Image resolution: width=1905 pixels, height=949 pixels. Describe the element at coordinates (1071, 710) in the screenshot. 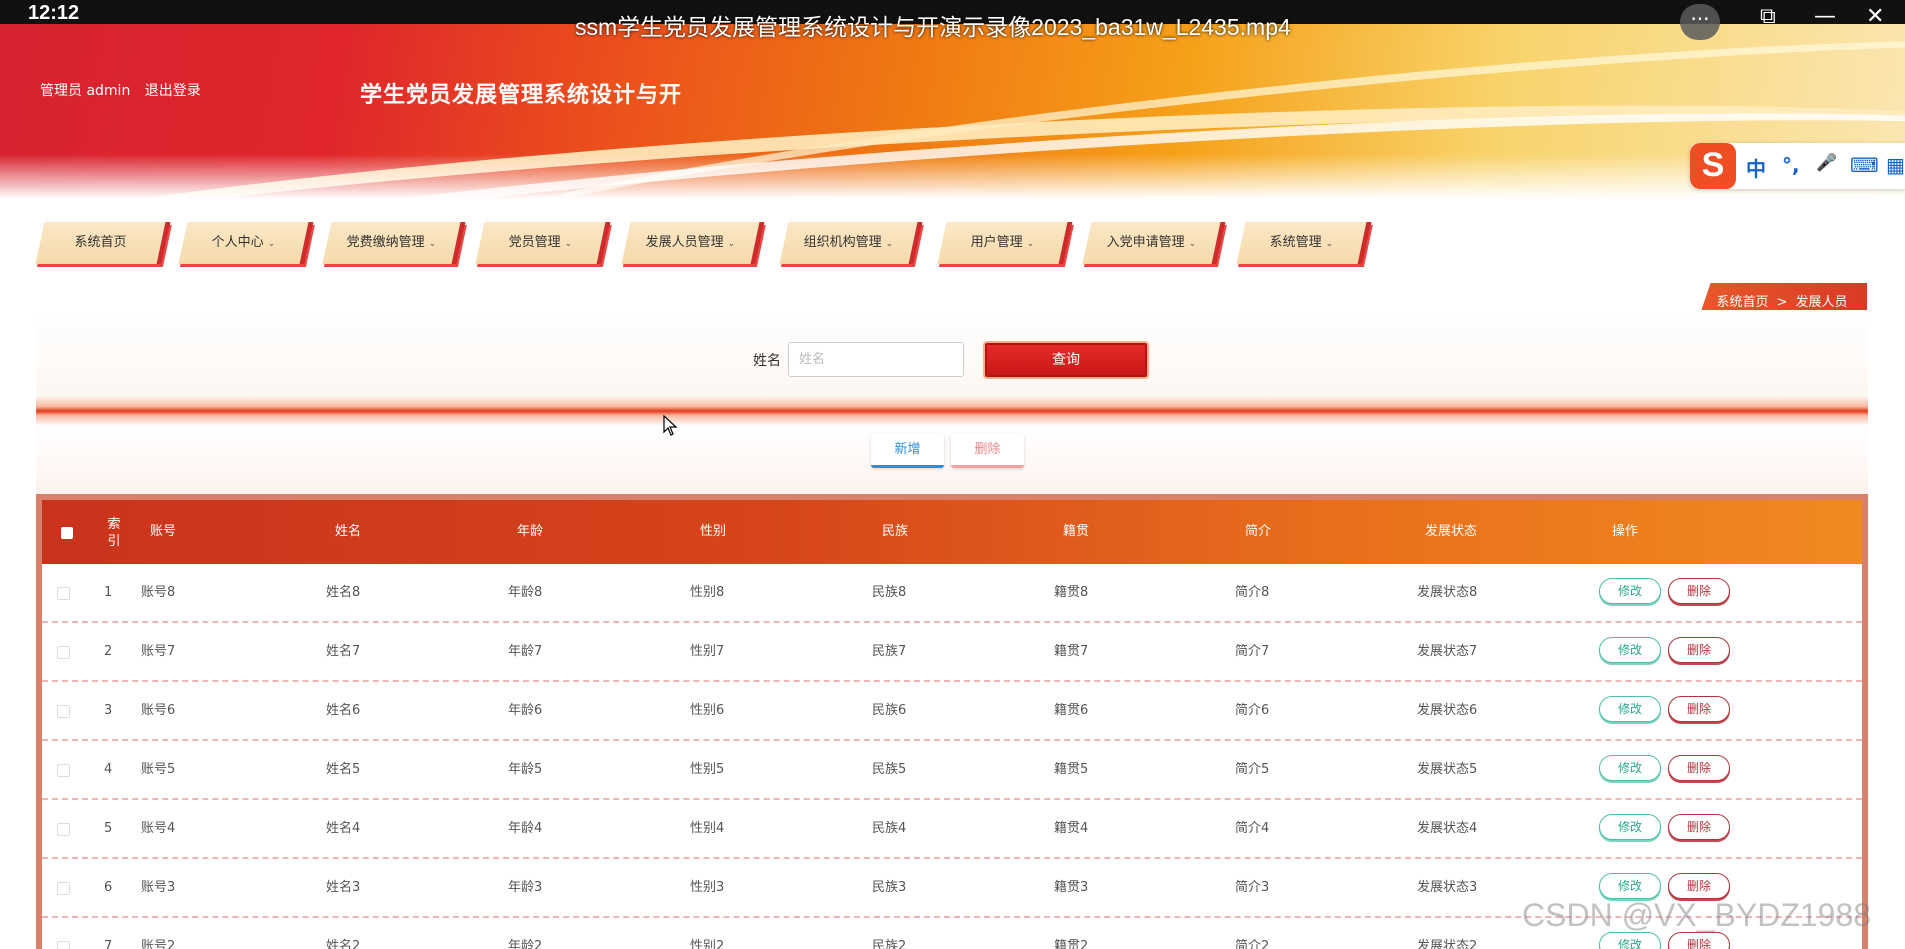

I see `cell-hometown: 籍贯6` at that location.